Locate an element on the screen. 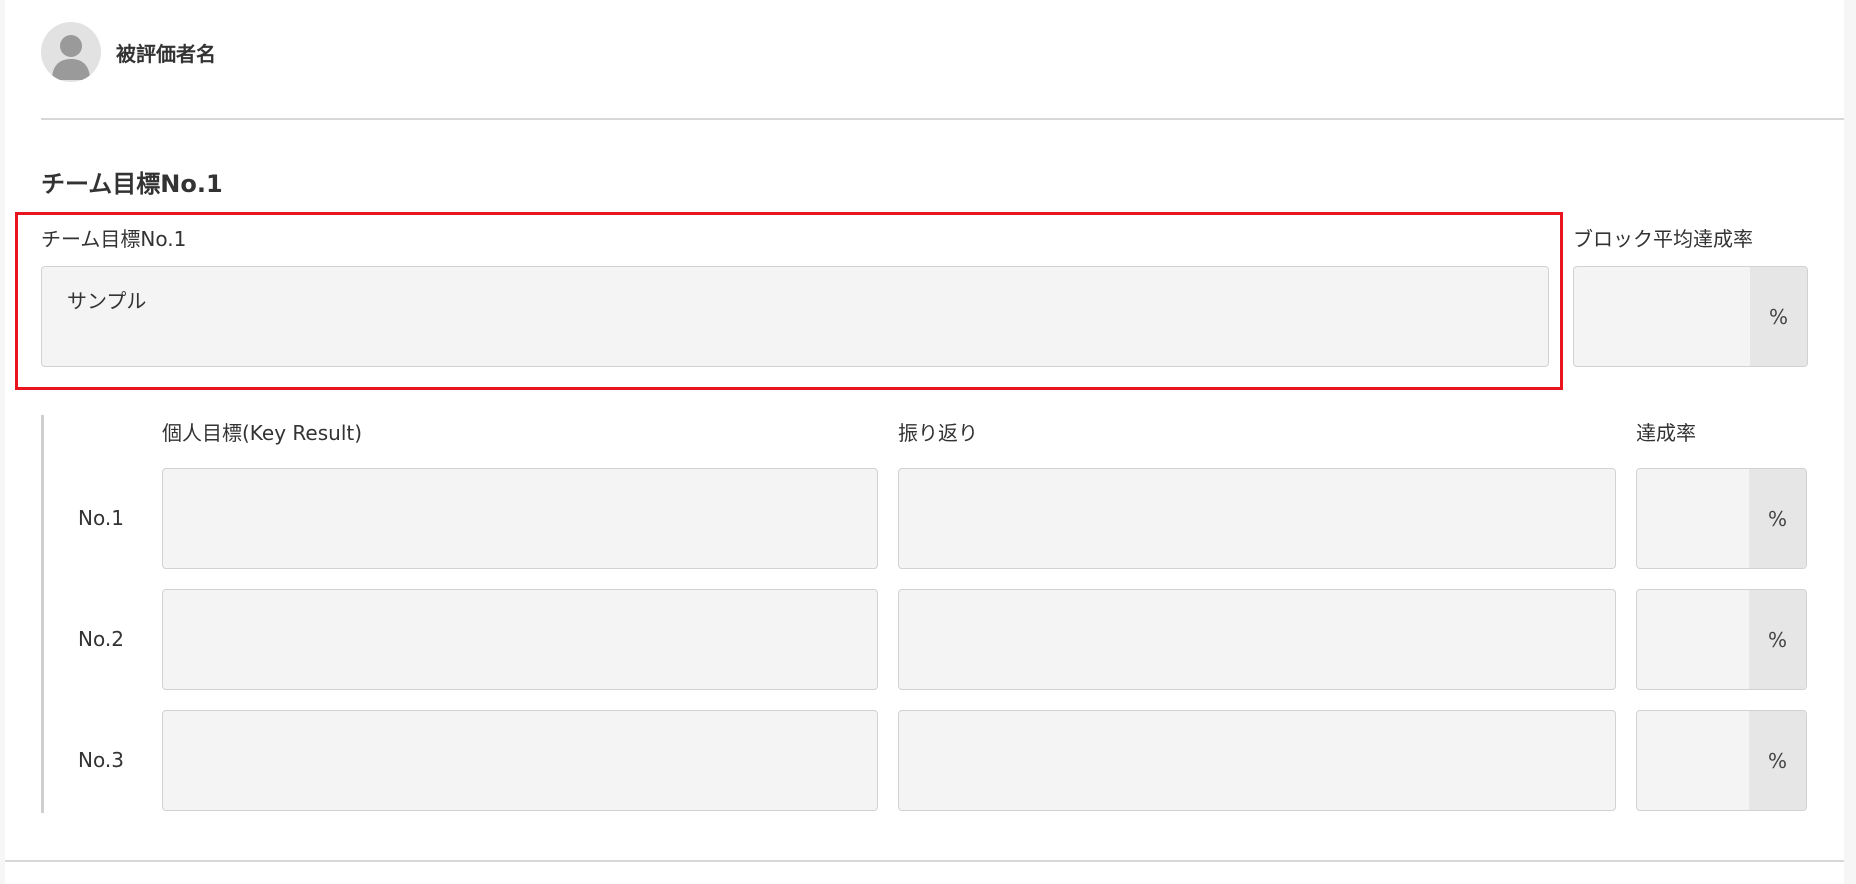 The image size is (1856, 884). row-label: No.2 is located at coordinates (101, 639).